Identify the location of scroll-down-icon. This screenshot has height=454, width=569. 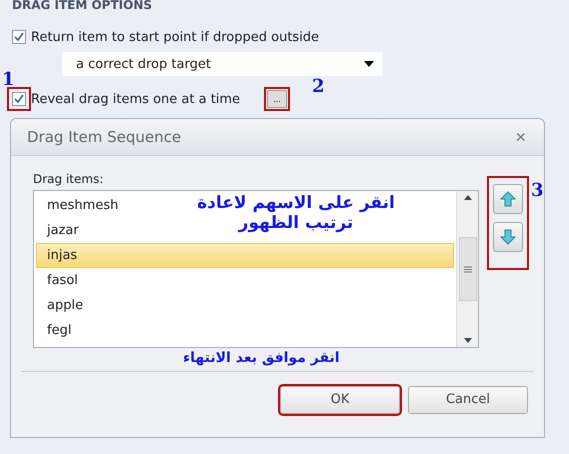
(468, 340).